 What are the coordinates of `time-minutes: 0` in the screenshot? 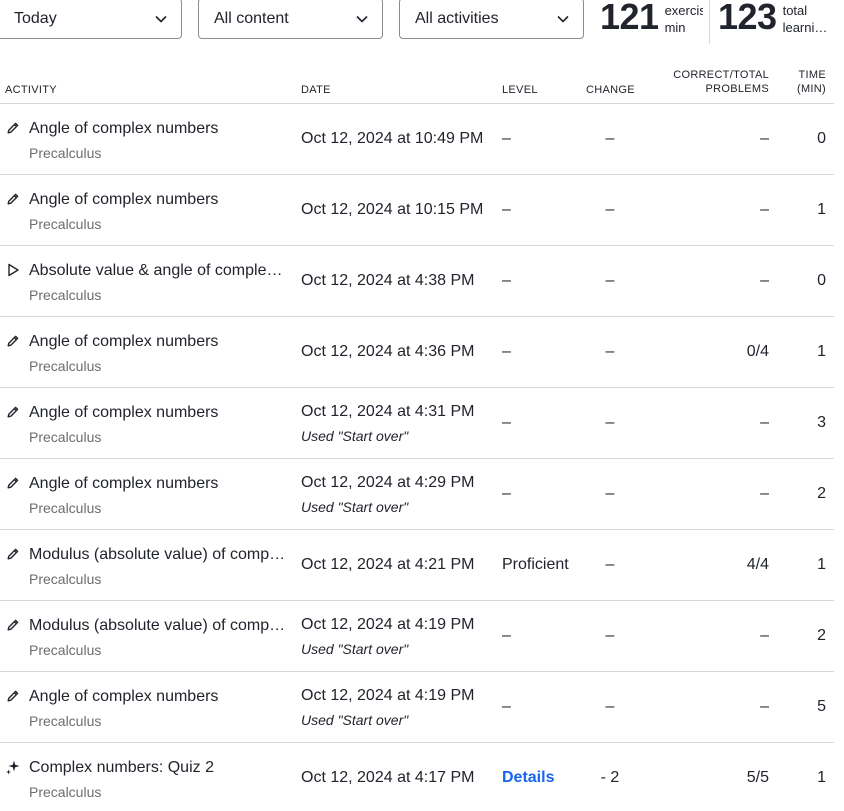 It's located at (821, 280).